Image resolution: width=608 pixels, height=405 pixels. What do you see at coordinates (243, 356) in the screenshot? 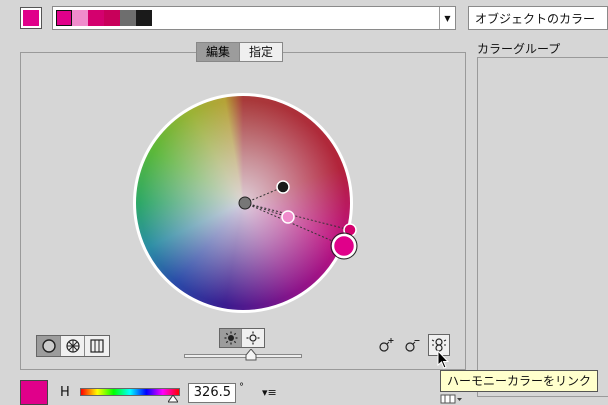
I see `brightness-slider-track` at bounding box center [243, 356].